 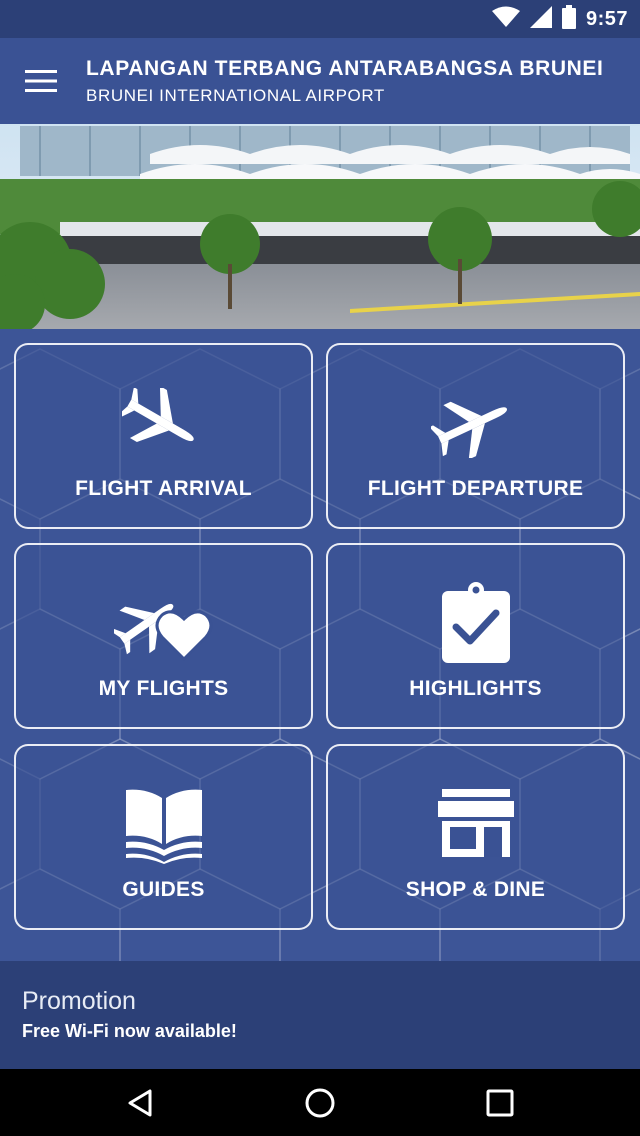 What do you see at coordinates (320, 19) in the screenshot?
I see `status-bar: 9:57` at bounding box center [320, 19].